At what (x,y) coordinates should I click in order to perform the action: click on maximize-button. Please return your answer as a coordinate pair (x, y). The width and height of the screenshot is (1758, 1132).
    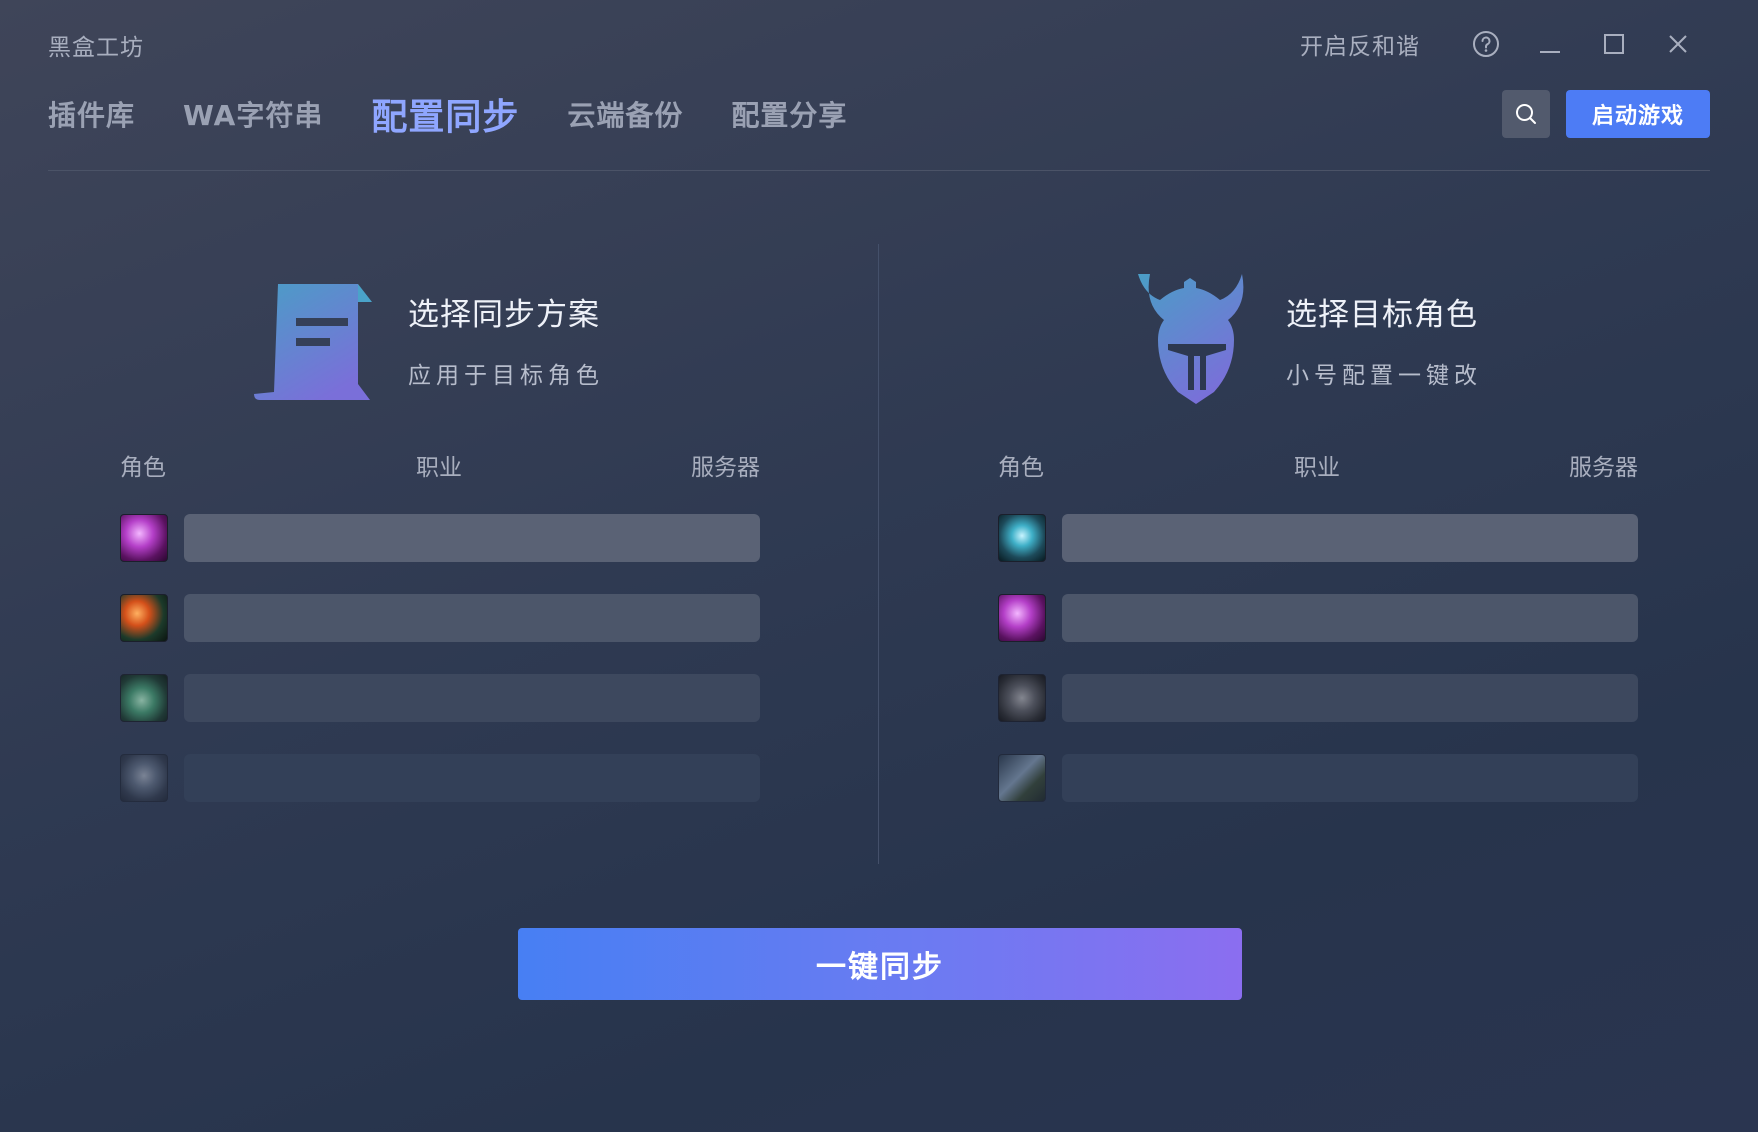
    Looking at the image, I should click on (1614, 44).